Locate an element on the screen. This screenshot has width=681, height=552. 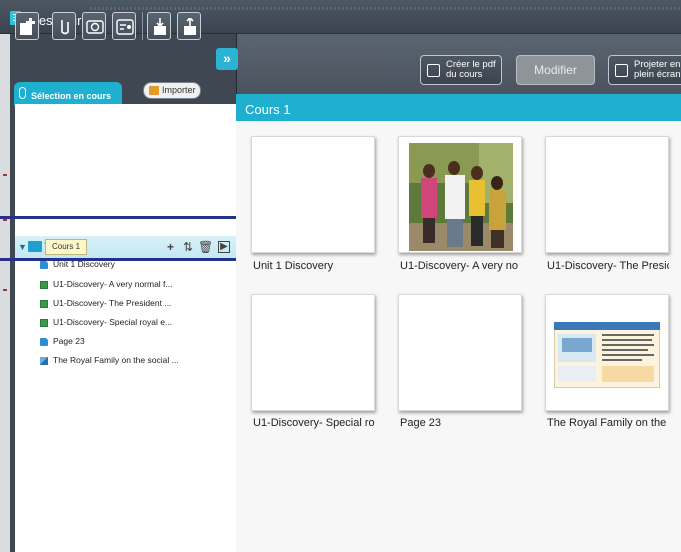
attach-button is located at coordinates (64, 26).